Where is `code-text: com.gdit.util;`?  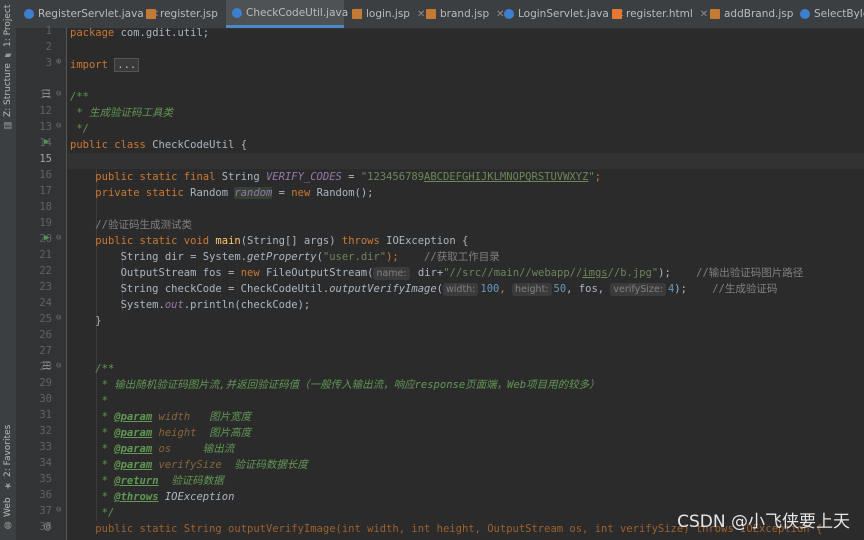
code-text: com.gdit.util; is located at coordinates (162, 33).